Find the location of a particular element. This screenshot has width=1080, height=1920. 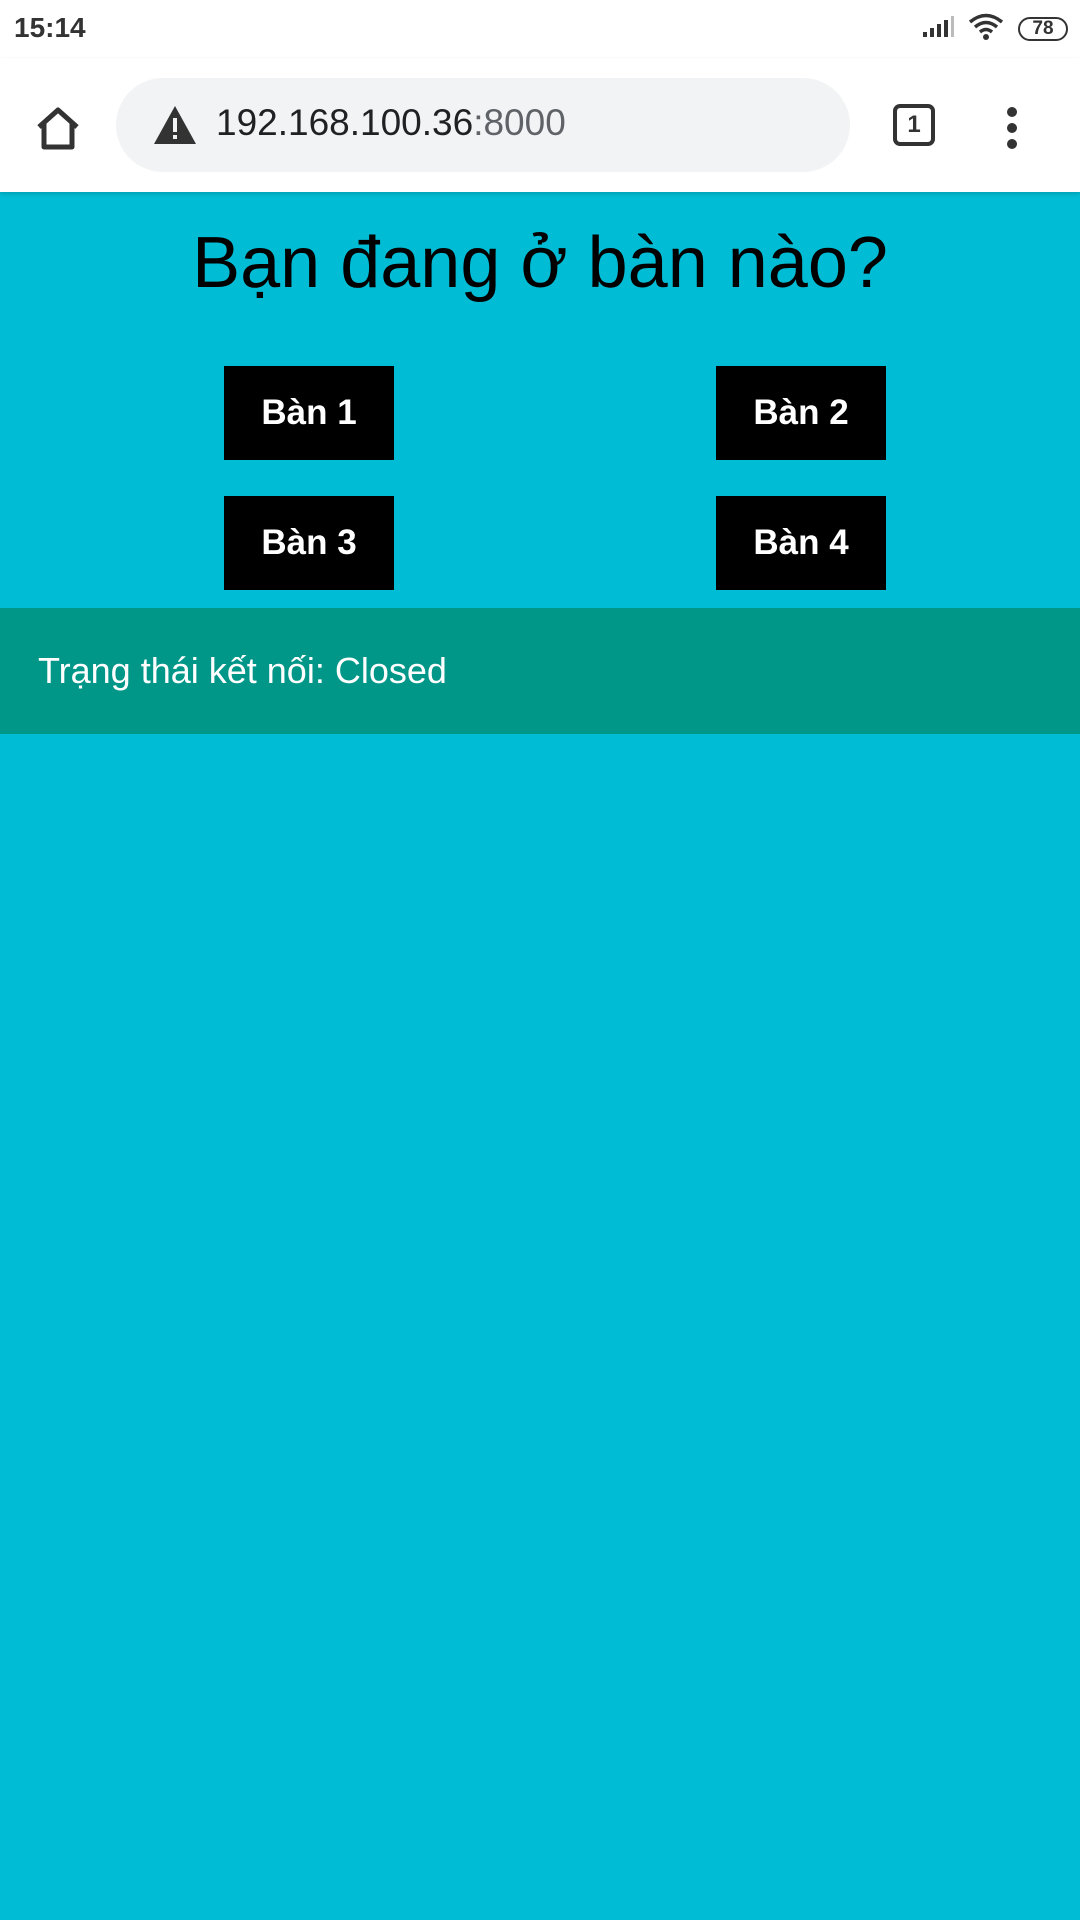

table-1-button: Bàn 1 is located at coordinates (309, 413).